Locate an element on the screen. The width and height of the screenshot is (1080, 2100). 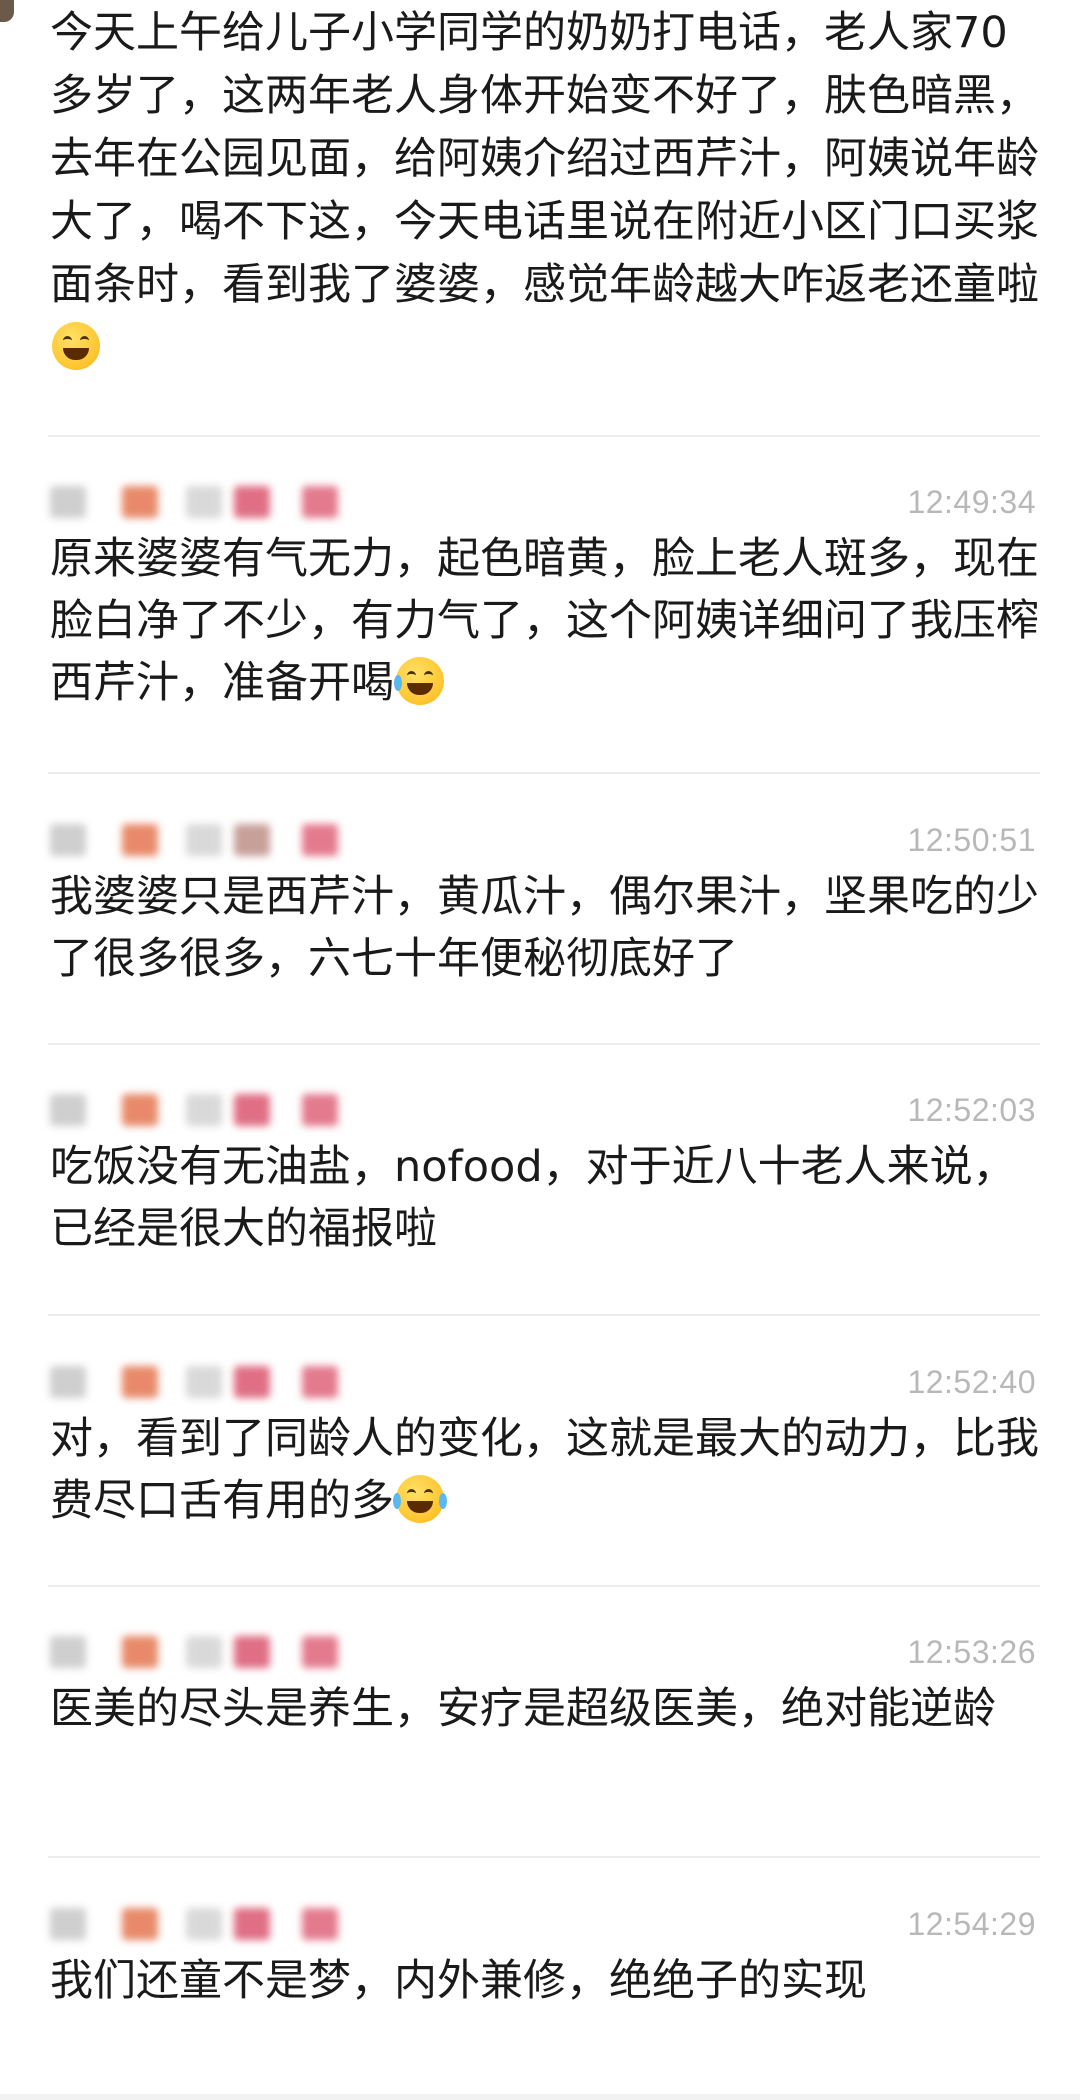
comment-text: 我婆婆只是西芹汁，黄瓜汁，偶尔果汁，坚果吃的少了很多很多，六七十年便秘彻底好了 is located at coordinates (544, 928).